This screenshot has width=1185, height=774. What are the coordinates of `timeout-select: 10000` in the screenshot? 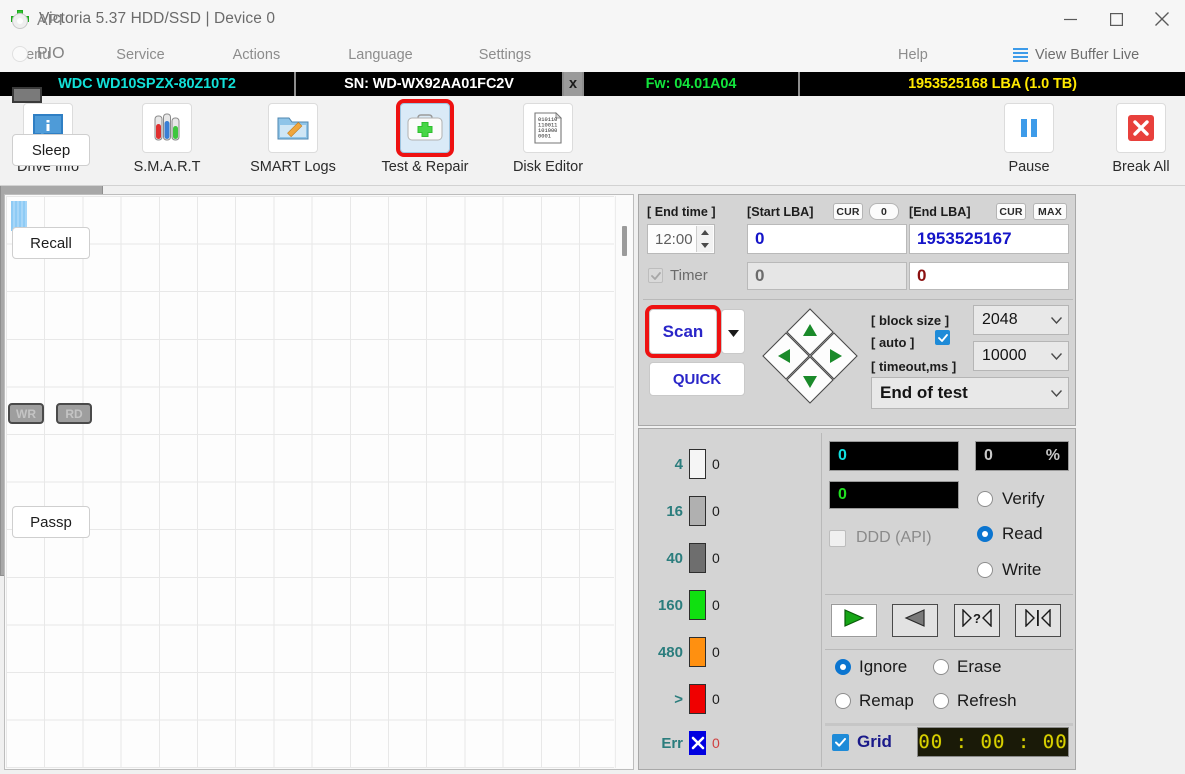 It's located at (1021, 356).